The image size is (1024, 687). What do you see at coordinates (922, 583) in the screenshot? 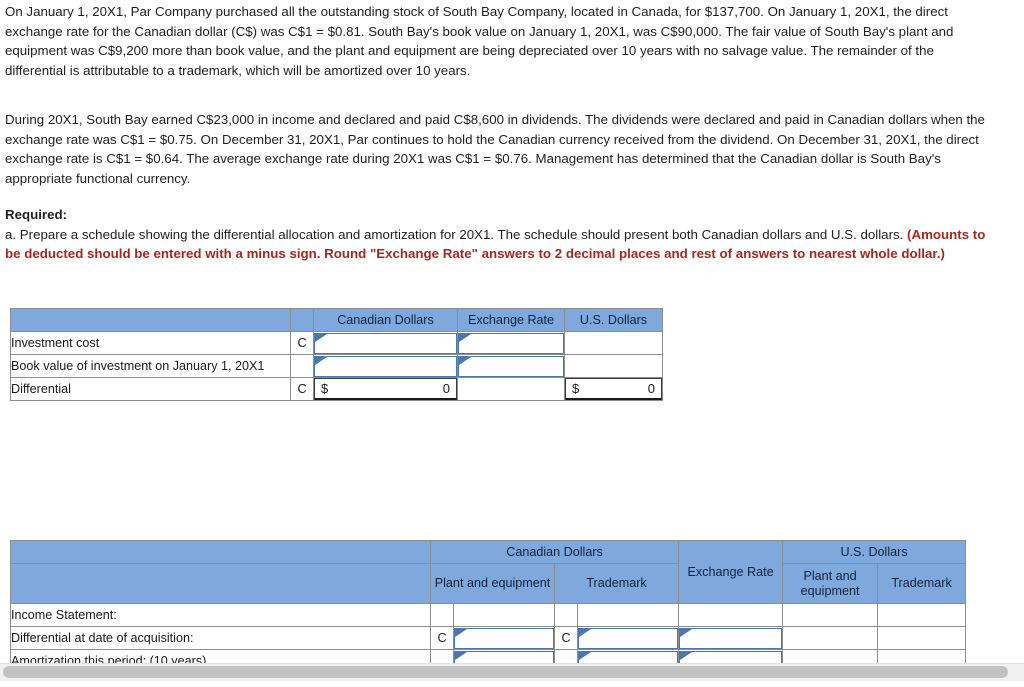
I see `table2-subheader-usd-trademark: Trademark` at bounding box center [922, 583].